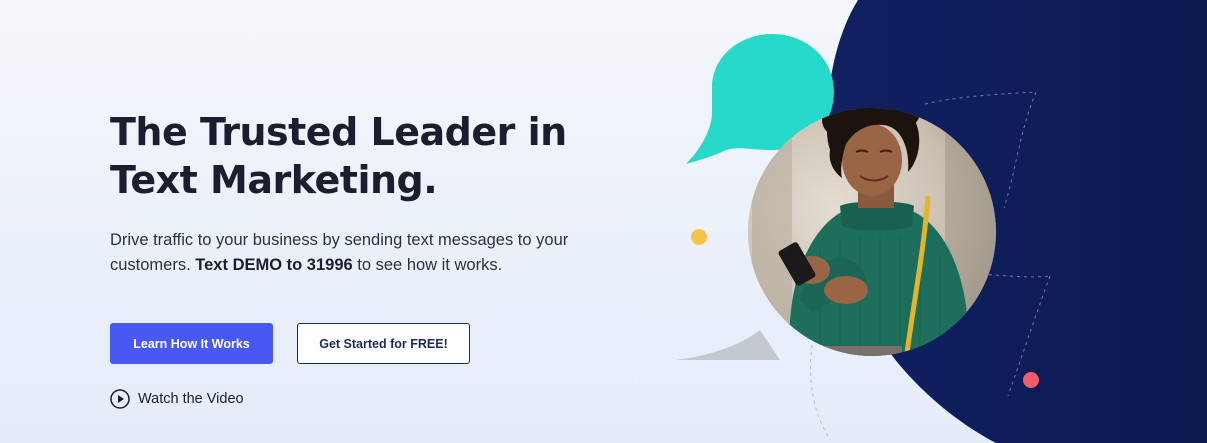 The height and width of the screenshot is (443, 1207). What do you see at coordinates (390, 156) in the screenshot?
I see `hero-headline: The Trusted Leader in Text Marketing.` at bounding box center [390, 156].